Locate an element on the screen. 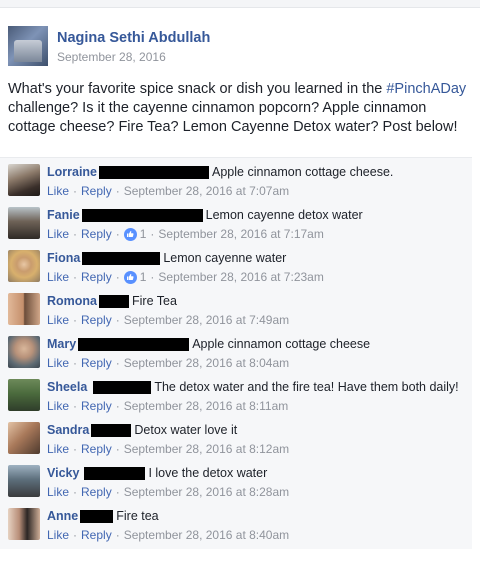 The image size is (480, 565). comment-text: Detox water love it is located at coordinates (186, 430).